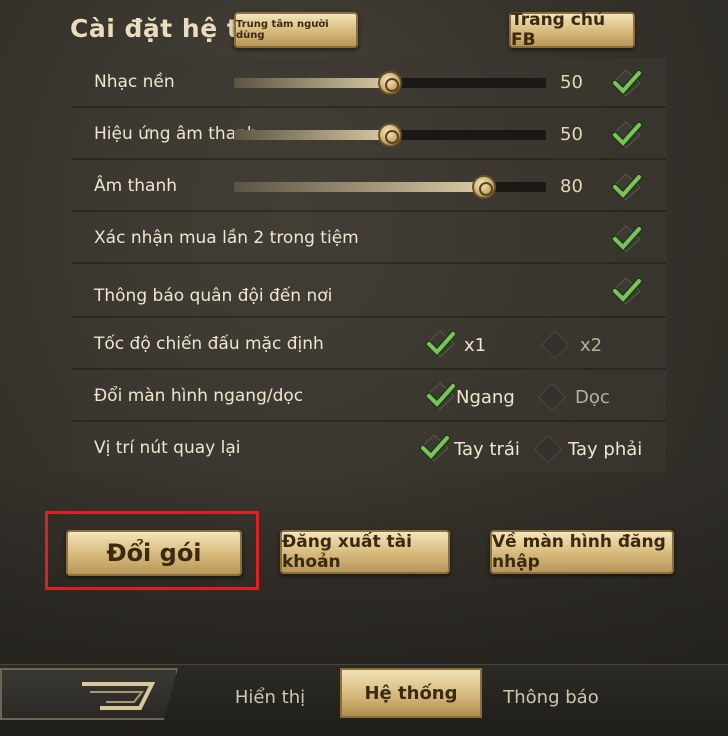 Image resolution: width=728 pixels, height=736 pixels. I want to click on battle-speed-x2-radio-icon, so click(555, 345).